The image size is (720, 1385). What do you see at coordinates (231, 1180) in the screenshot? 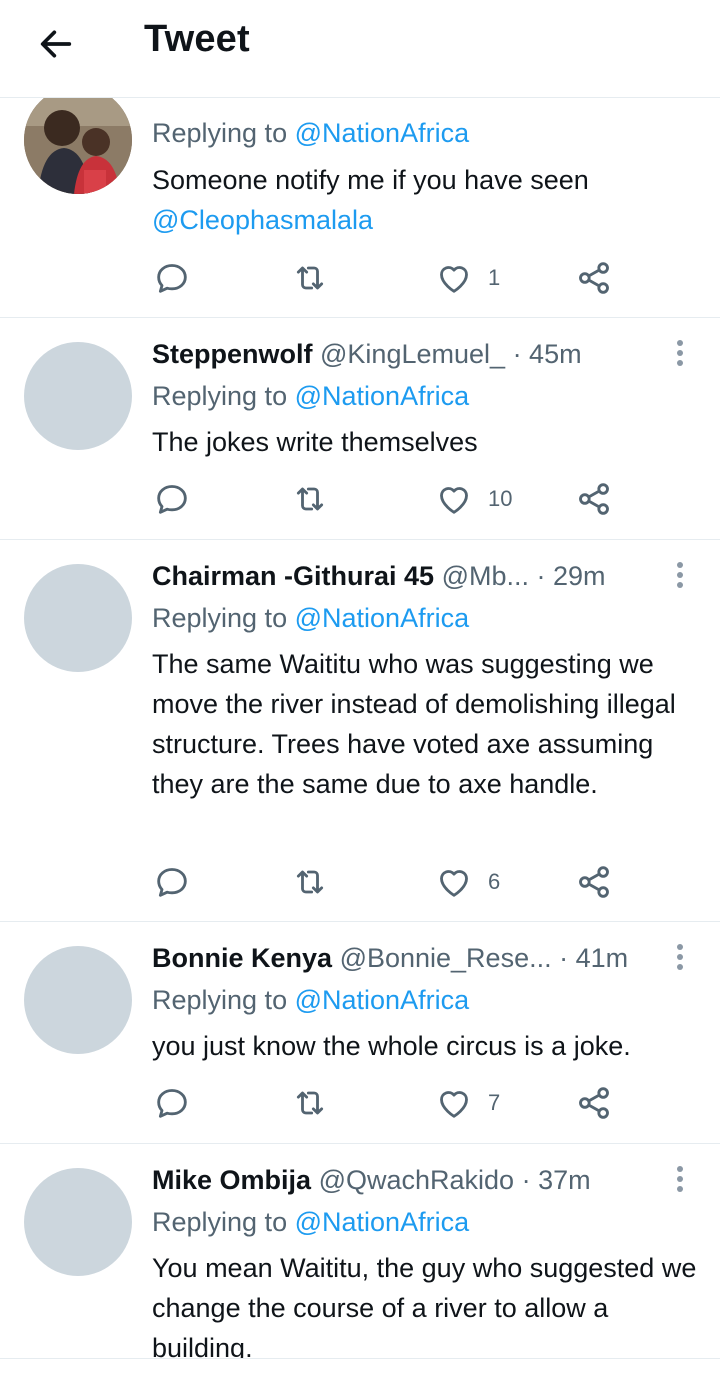
I see `display-name: Mike Ombija` at bounding box center [231, 1180].